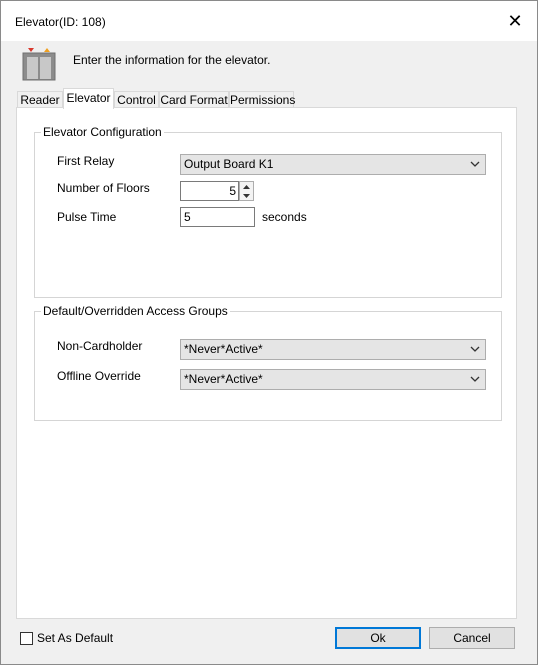 The width and height of the screenshot is (538, 665). I want to click on number-of-floors-input: 5, so click(209, 191).